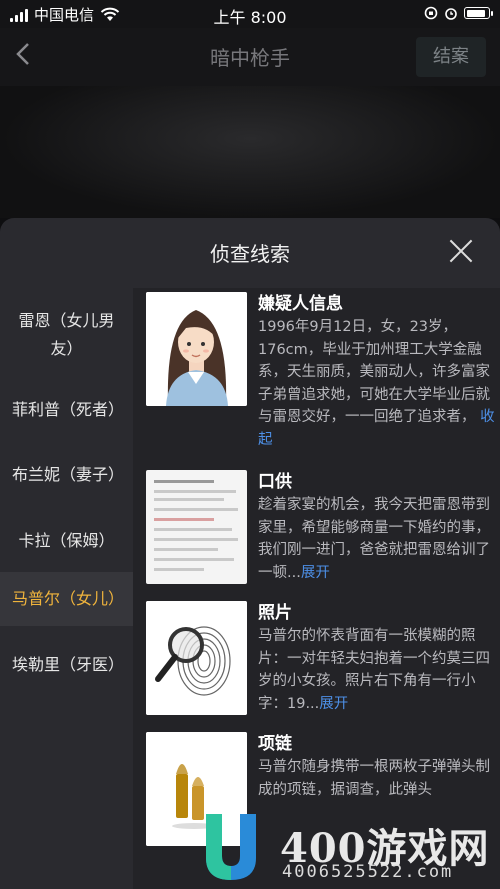  I want to click on clue-title: 嫌疑人信息, so click(300, 304).